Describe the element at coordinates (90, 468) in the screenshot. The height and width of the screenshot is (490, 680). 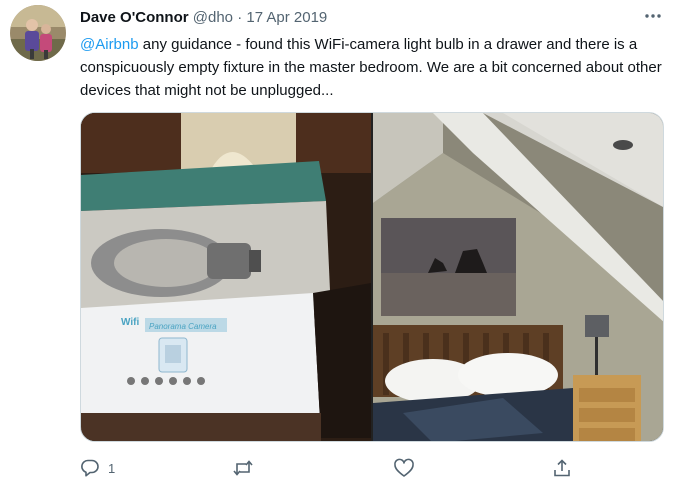
I see `reply-icon` at that location.